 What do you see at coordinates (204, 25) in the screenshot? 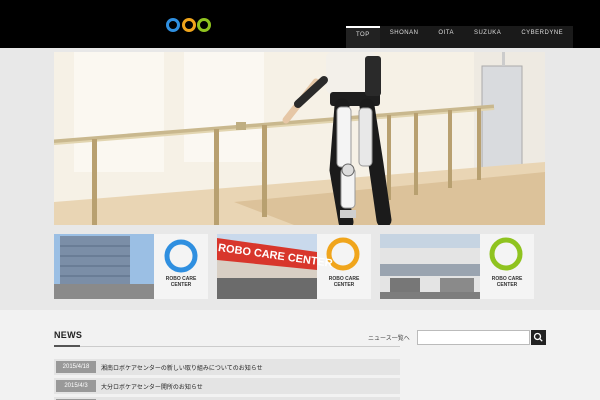
I see `logo-ring-green-icon` at bounding box center [204, 25].